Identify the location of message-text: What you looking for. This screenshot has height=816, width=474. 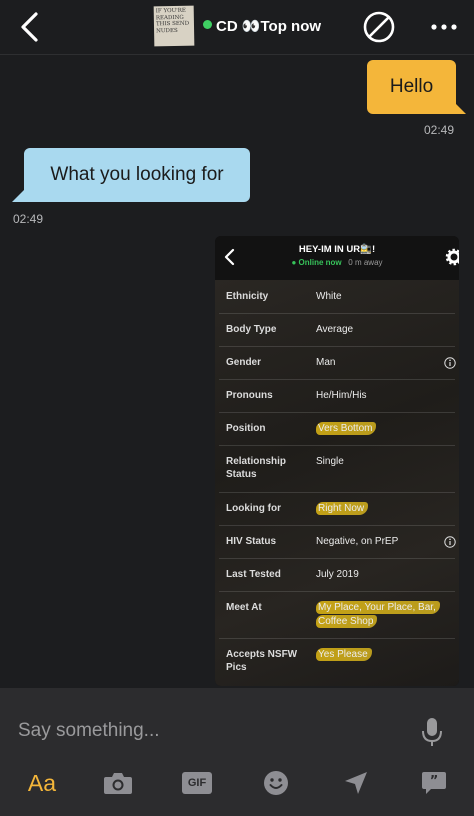
(137, 174).